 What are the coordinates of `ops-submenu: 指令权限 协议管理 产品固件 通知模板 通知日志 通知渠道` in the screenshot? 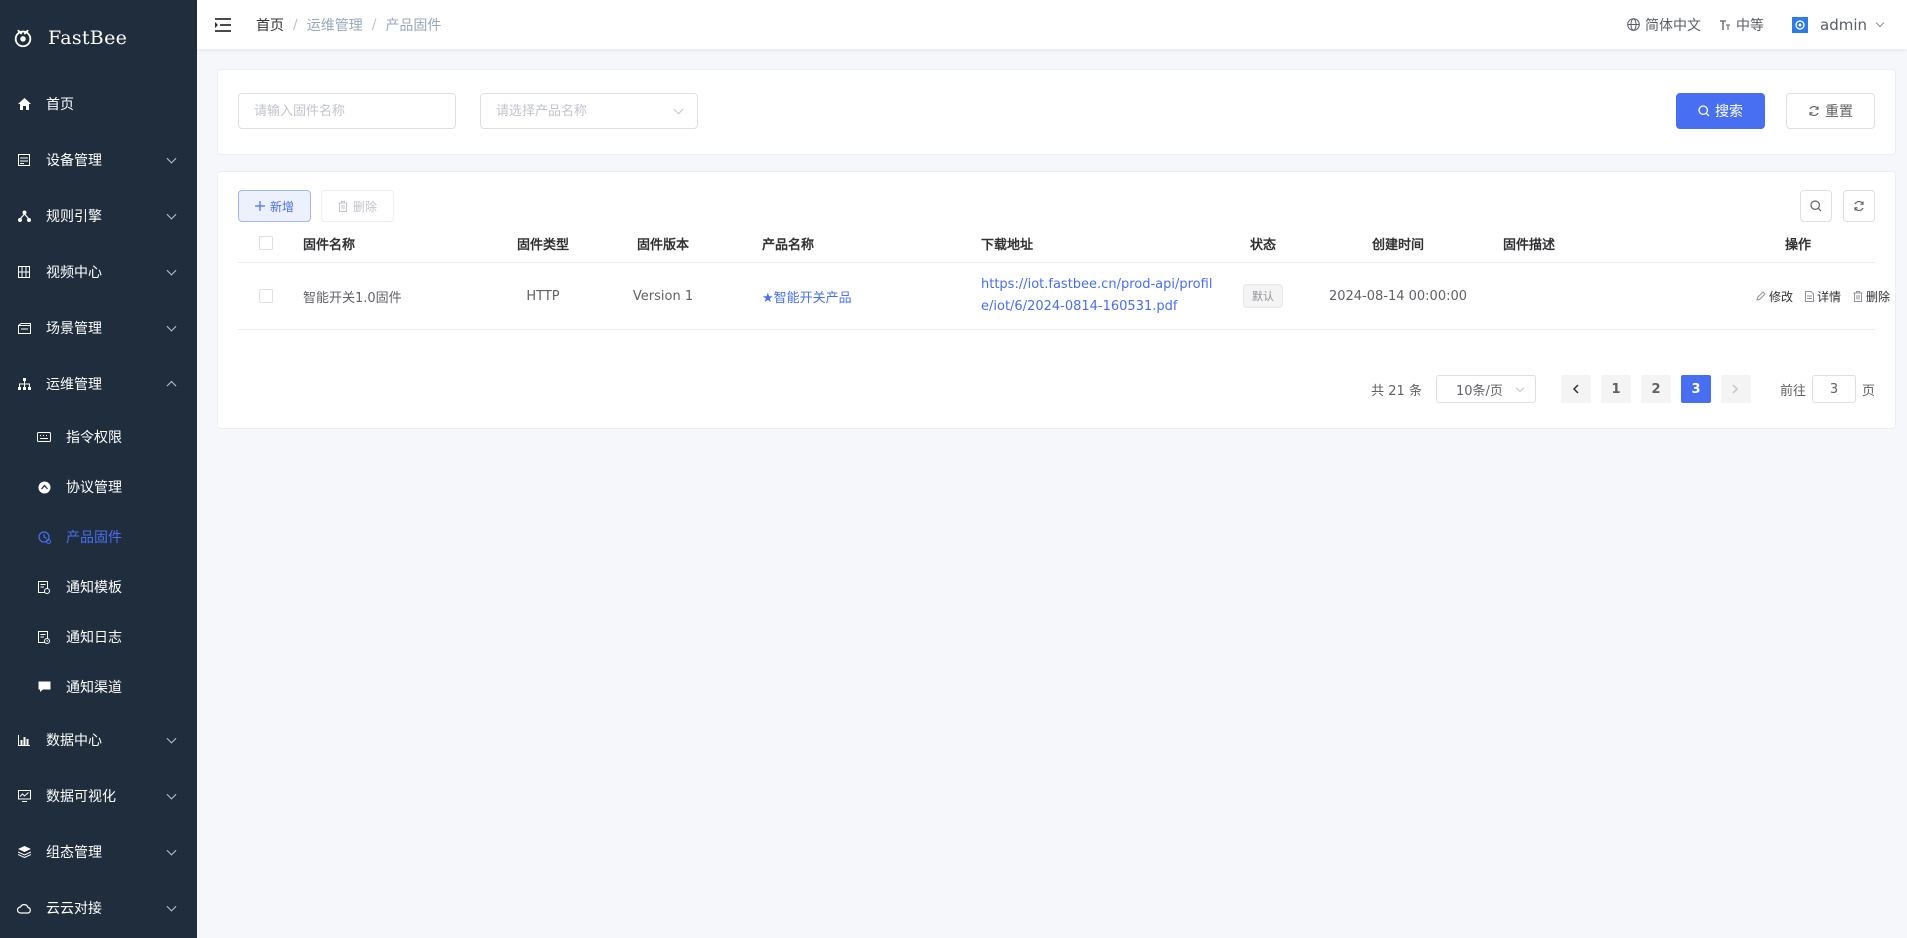 It's located at (98, 562).